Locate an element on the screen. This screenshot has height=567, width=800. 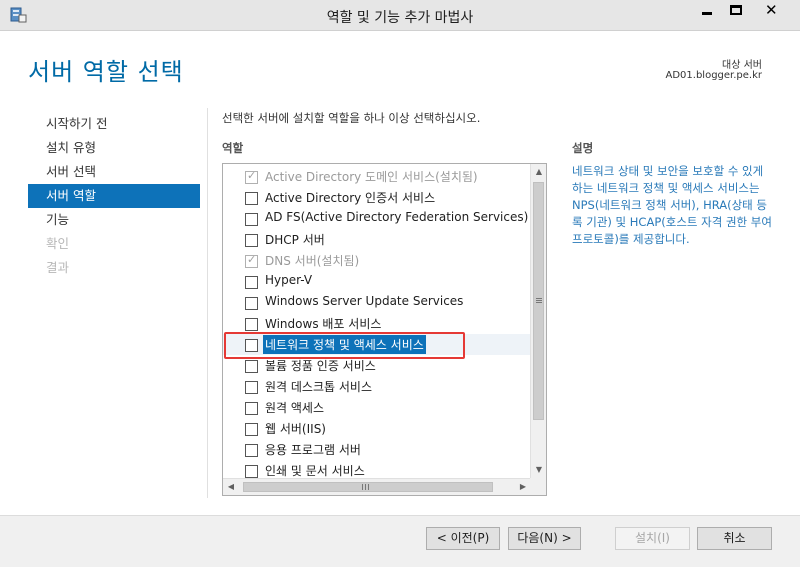
nav-step-confirmation: 확인 is located at coordinates (58, 243).